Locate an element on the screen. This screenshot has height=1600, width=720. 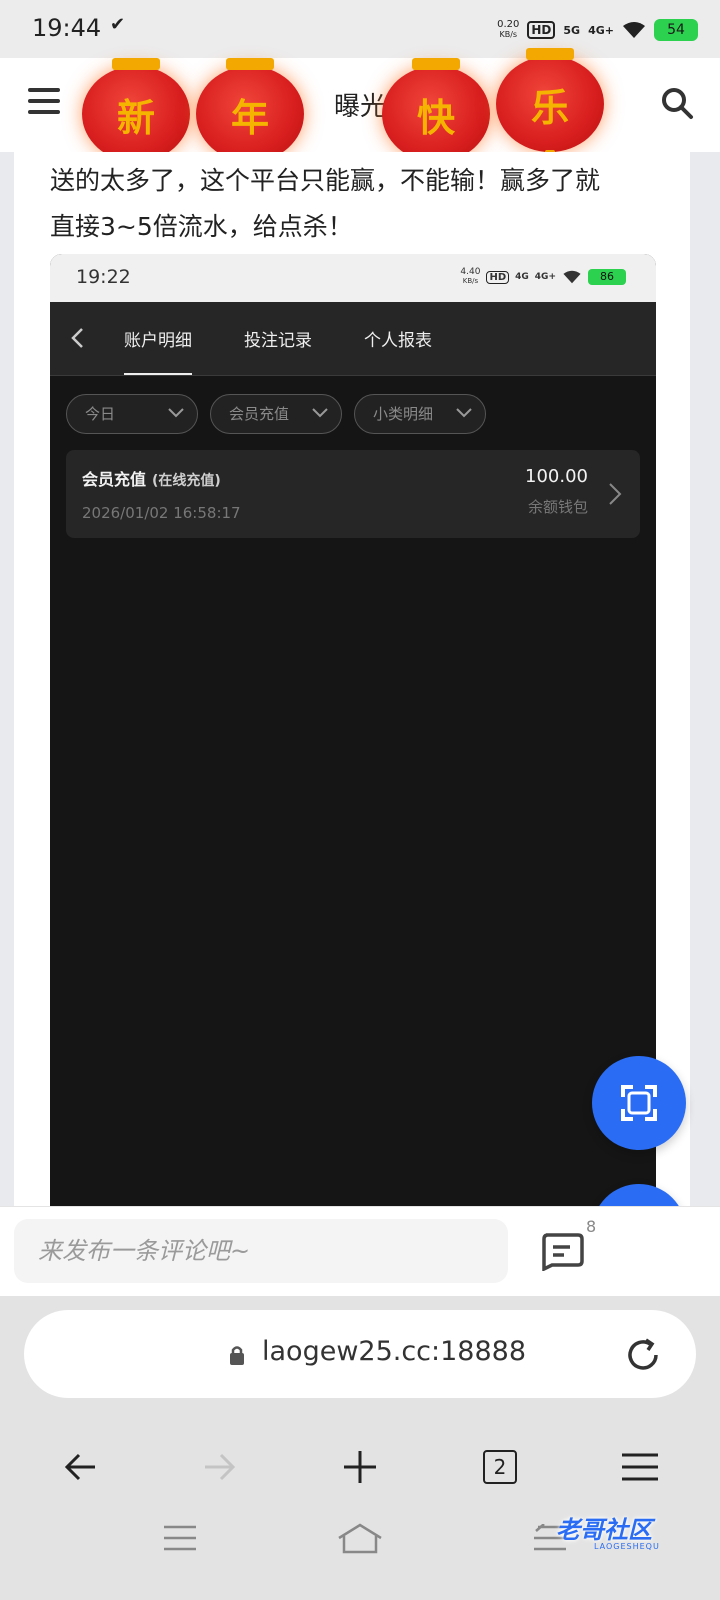
recents-icon is located at coordinates (180, 1538).